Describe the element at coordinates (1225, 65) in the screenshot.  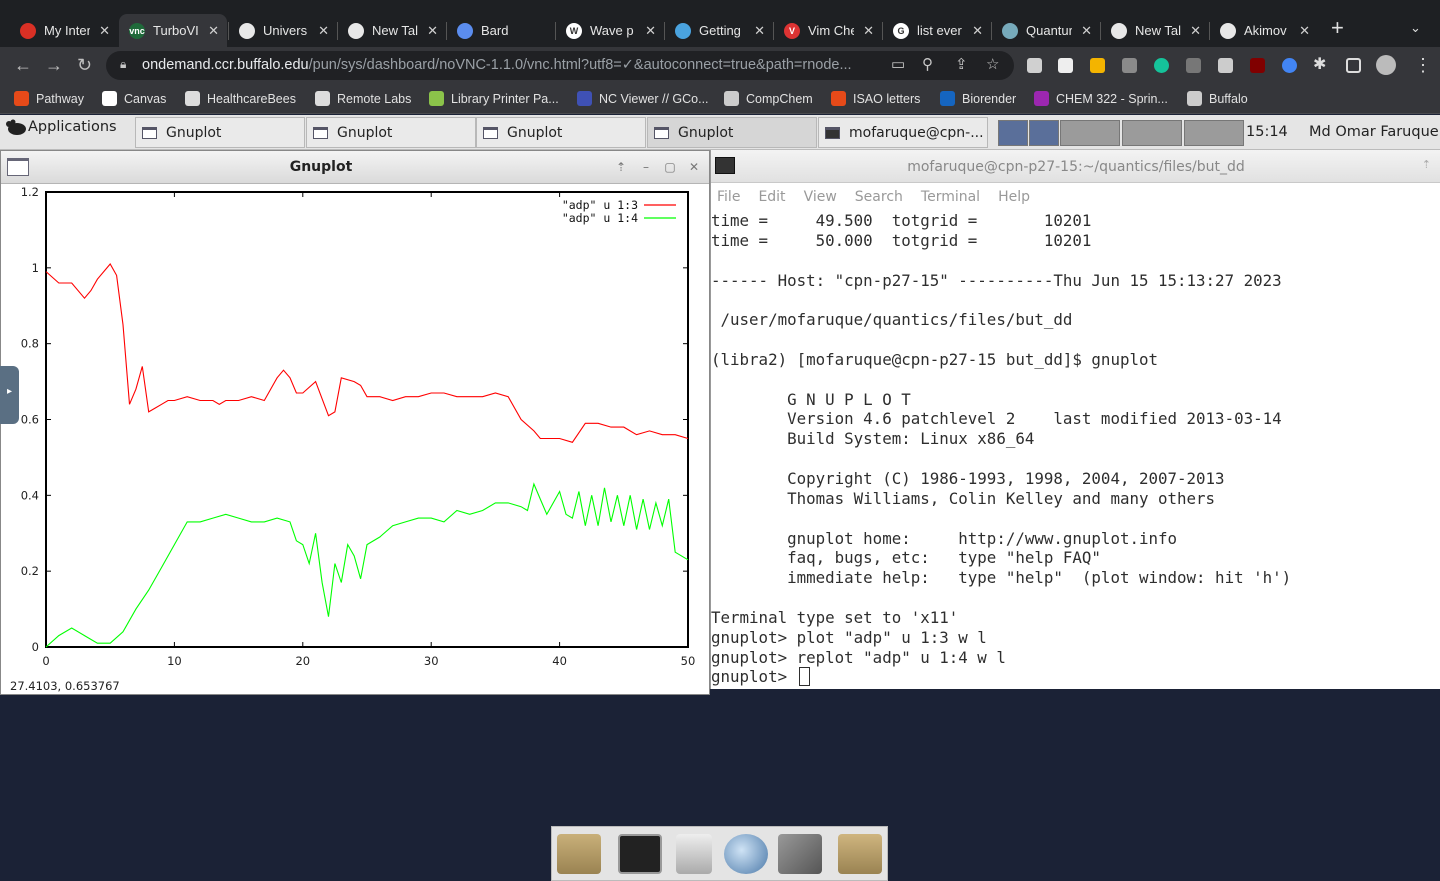
I see `printer-icon` at that location.